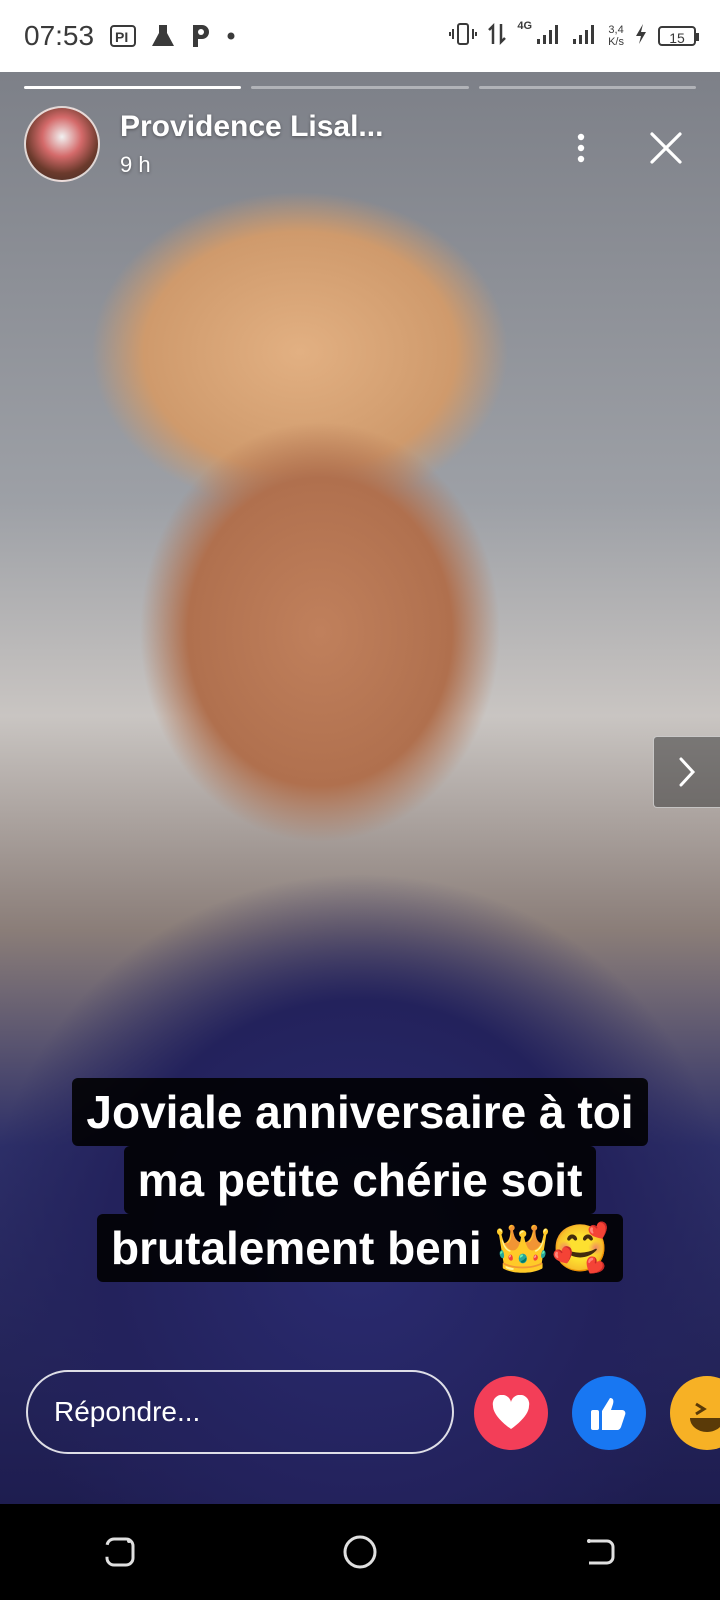 Image resolution: width=720 pixels, height=1600 pixels. I want to click on haha-reaction-button, so click(695, 1413).